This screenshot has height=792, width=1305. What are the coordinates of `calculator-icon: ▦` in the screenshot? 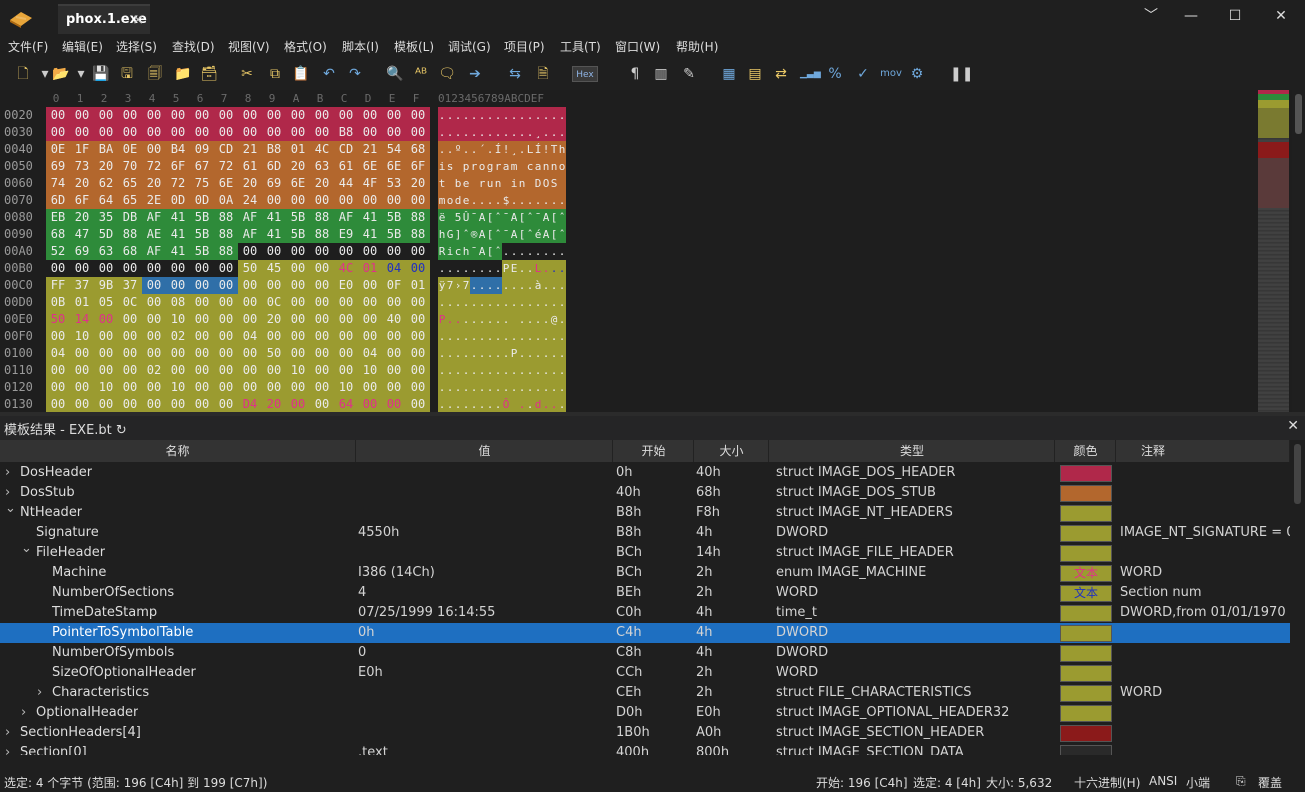 It's located at (729, 74).